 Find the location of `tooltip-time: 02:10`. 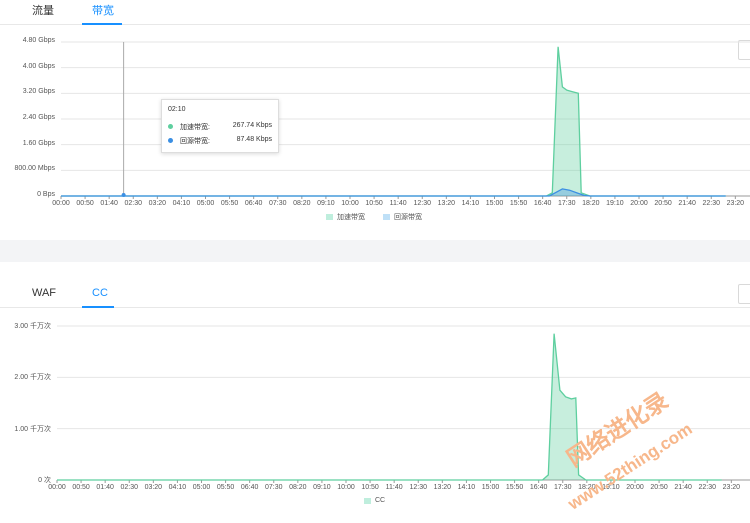

tooltip-time: 02:10 is located at coordinates (177, 109).